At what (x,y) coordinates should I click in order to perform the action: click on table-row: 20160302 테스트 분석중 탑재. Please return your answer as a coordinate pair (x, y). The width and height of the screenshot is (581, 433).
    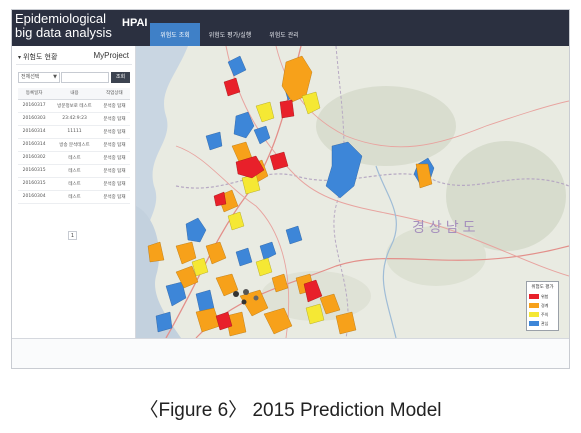
    Looking at the image, I should click on (74, 158).